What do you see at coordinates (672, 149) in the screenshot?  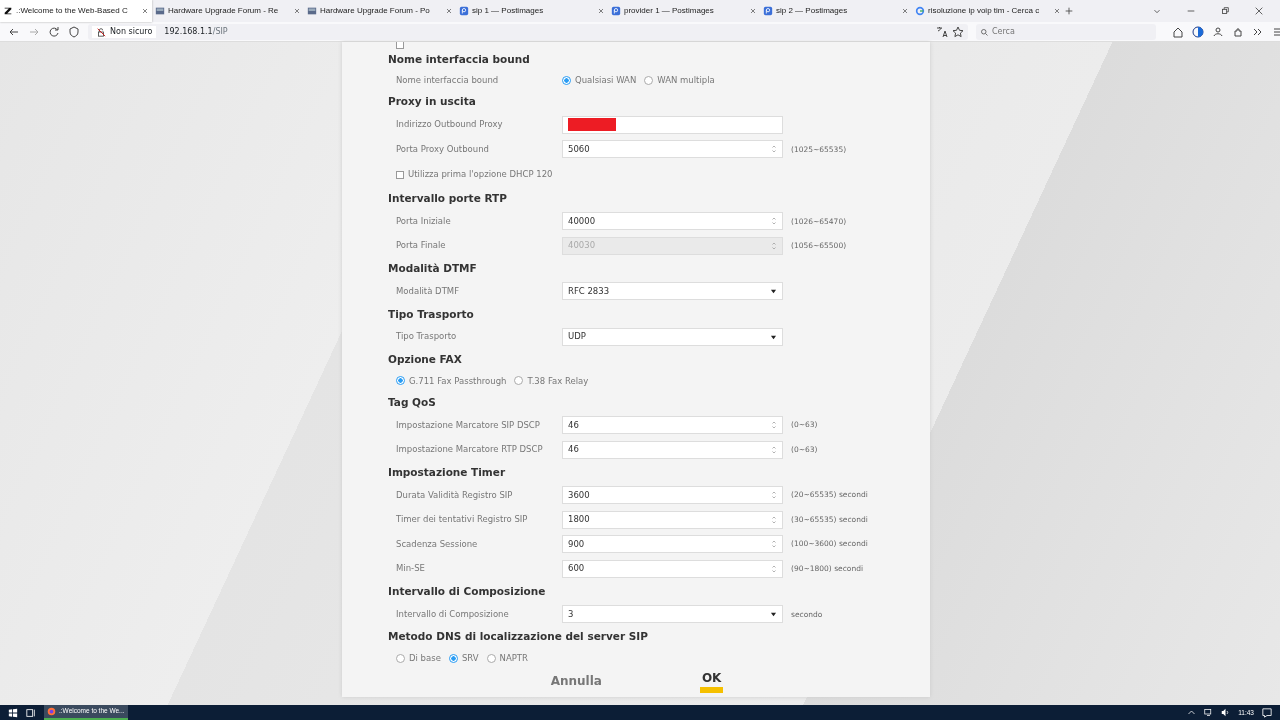 I see `number-field: 5060` at bounding box center [672, 149].